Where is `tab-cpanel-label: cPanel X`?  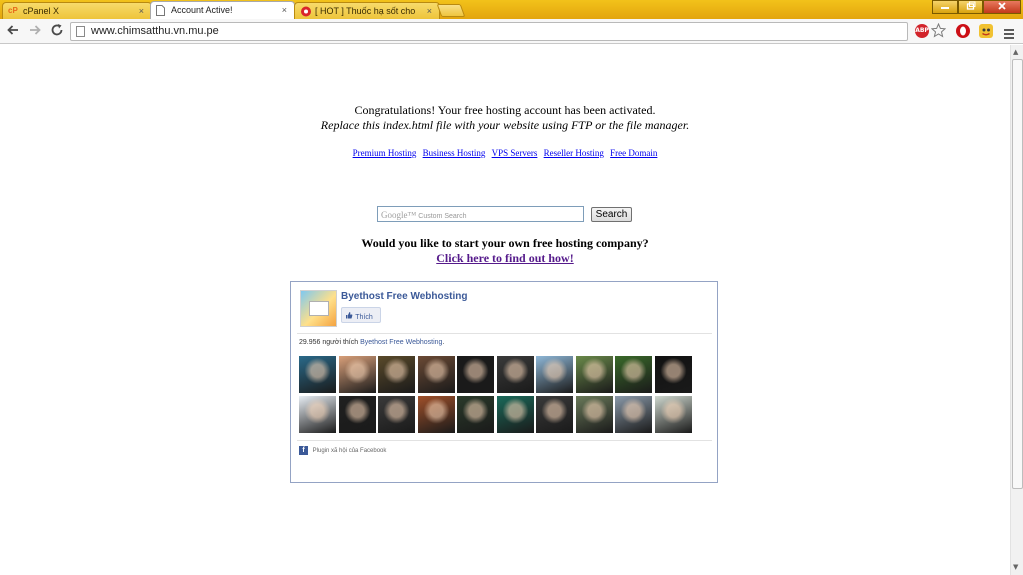
tab-cpanel-label: cPanel X is located at coordinates (41, 11).